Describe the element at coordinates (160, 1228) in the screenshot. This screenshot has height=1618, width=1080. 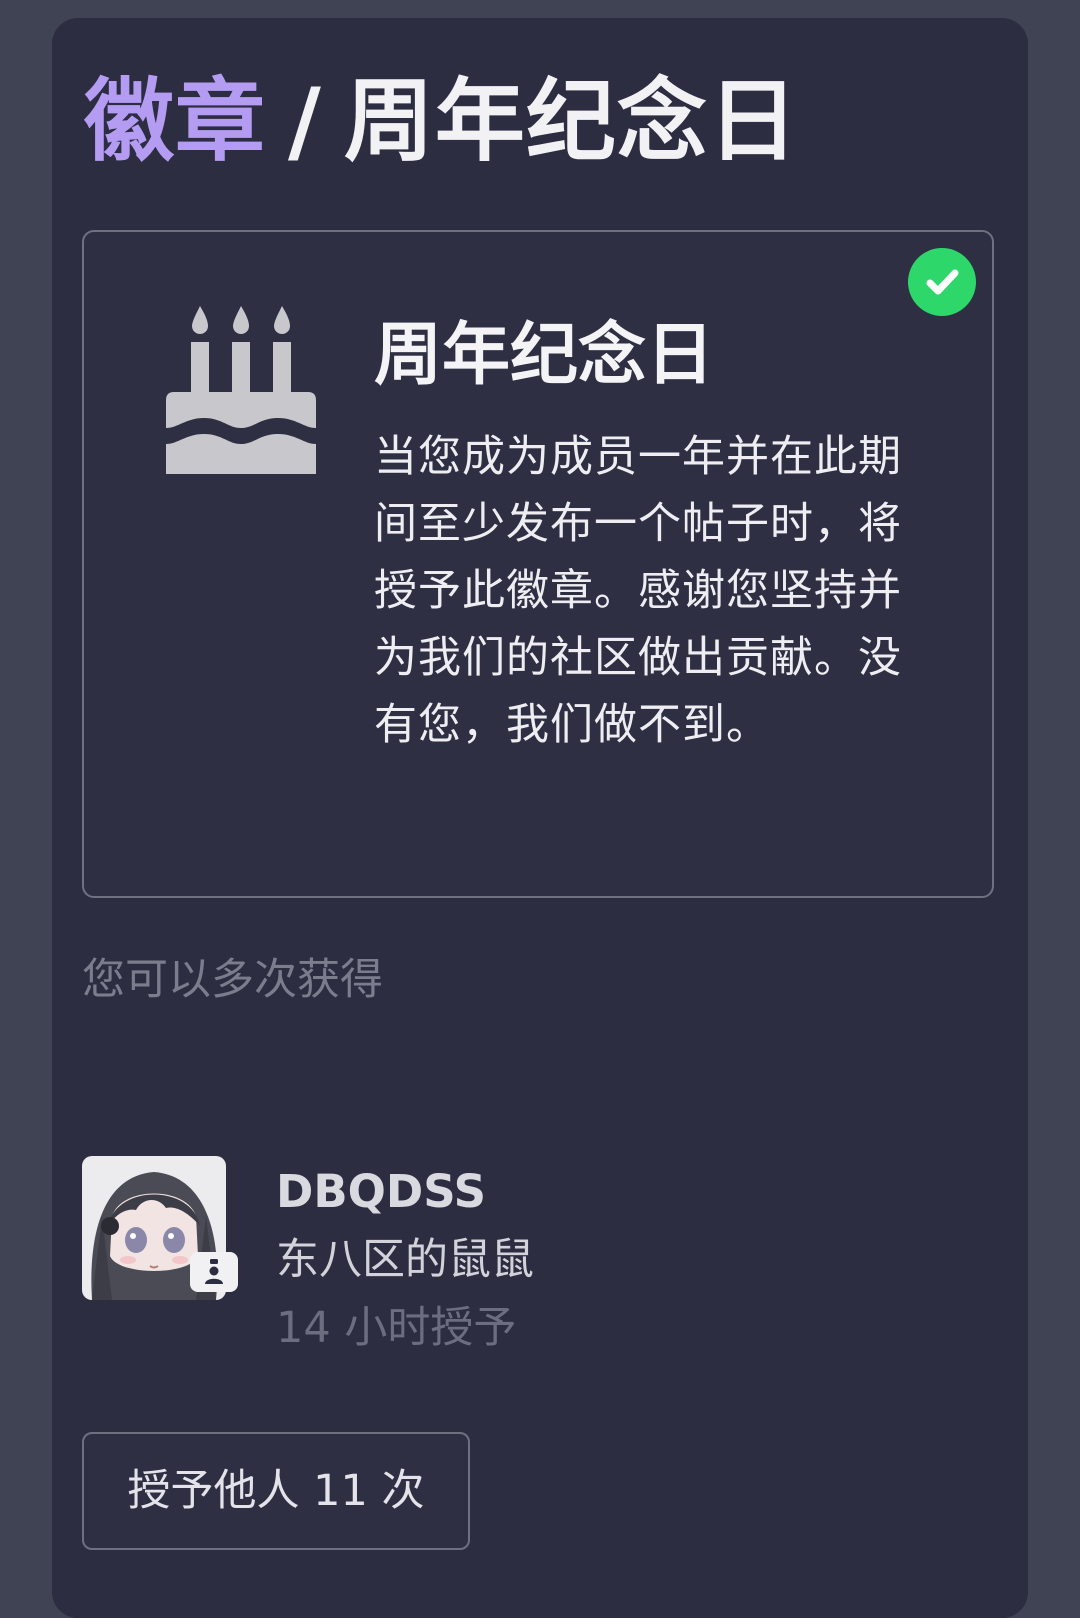
I see `user-avatar` at that location.